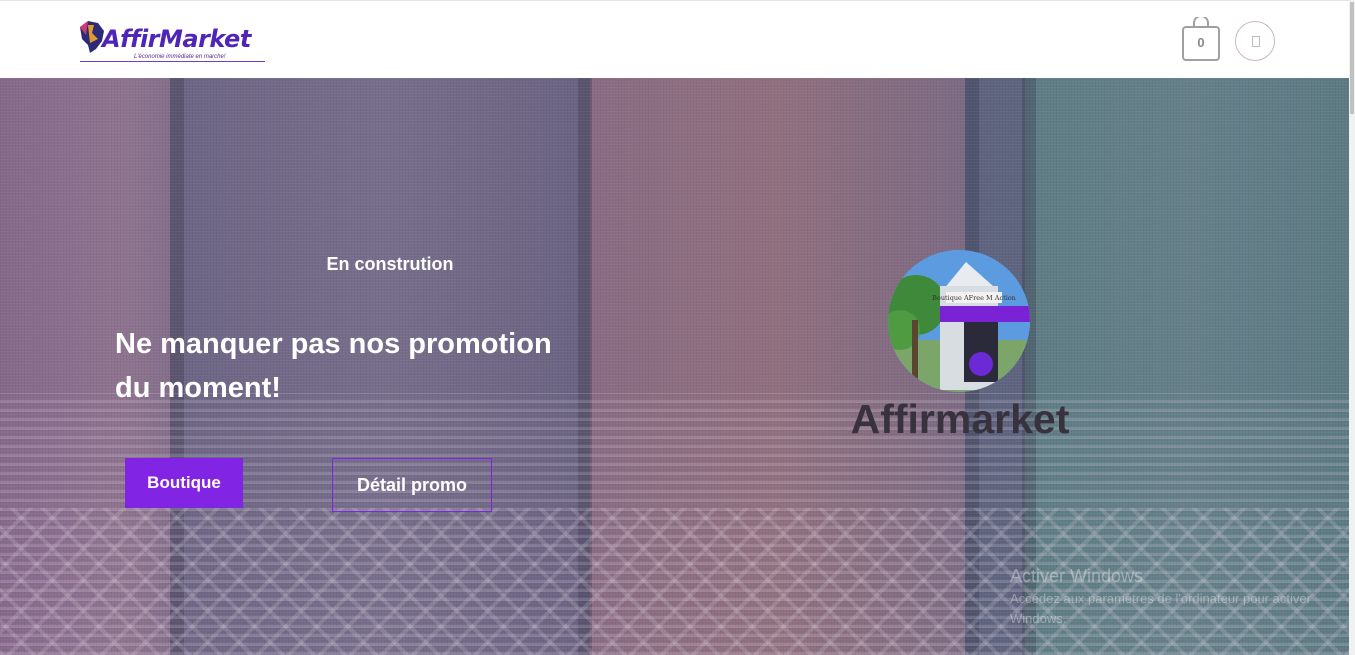 The width and height of the screenshot is (1355, 655). Describe the element at coordinates (1077, 576) in the screenshot. I see `watermark-title: Activer Windows` at that location.